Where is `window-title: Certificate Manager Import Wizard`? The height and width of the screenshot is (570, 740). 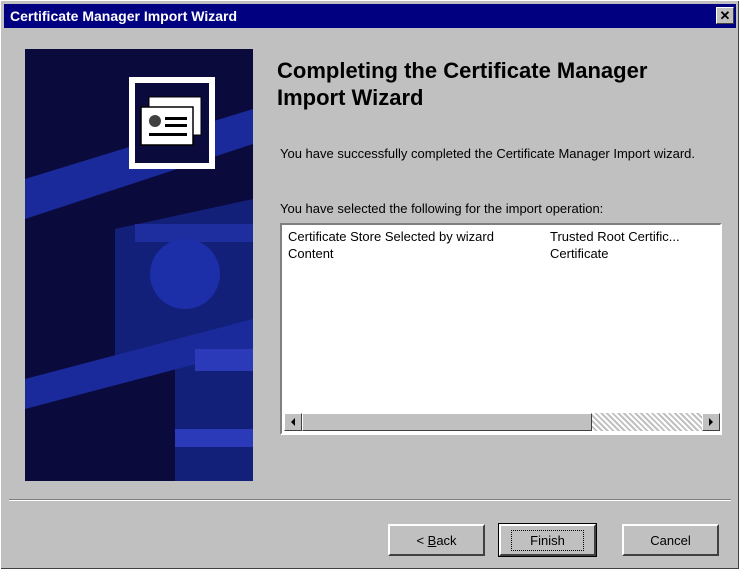 window-title: Certificate Manager Import Wizard is located at coordinates (124, 16).